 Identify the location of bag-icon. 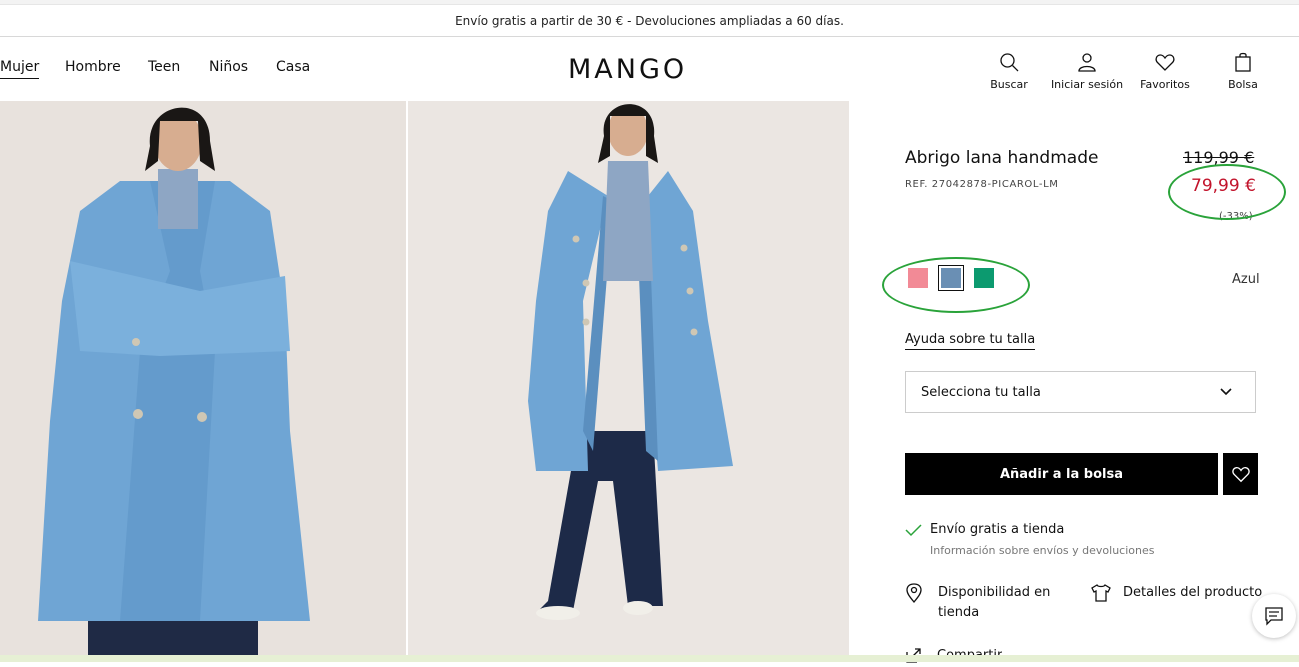
(1243, 62).